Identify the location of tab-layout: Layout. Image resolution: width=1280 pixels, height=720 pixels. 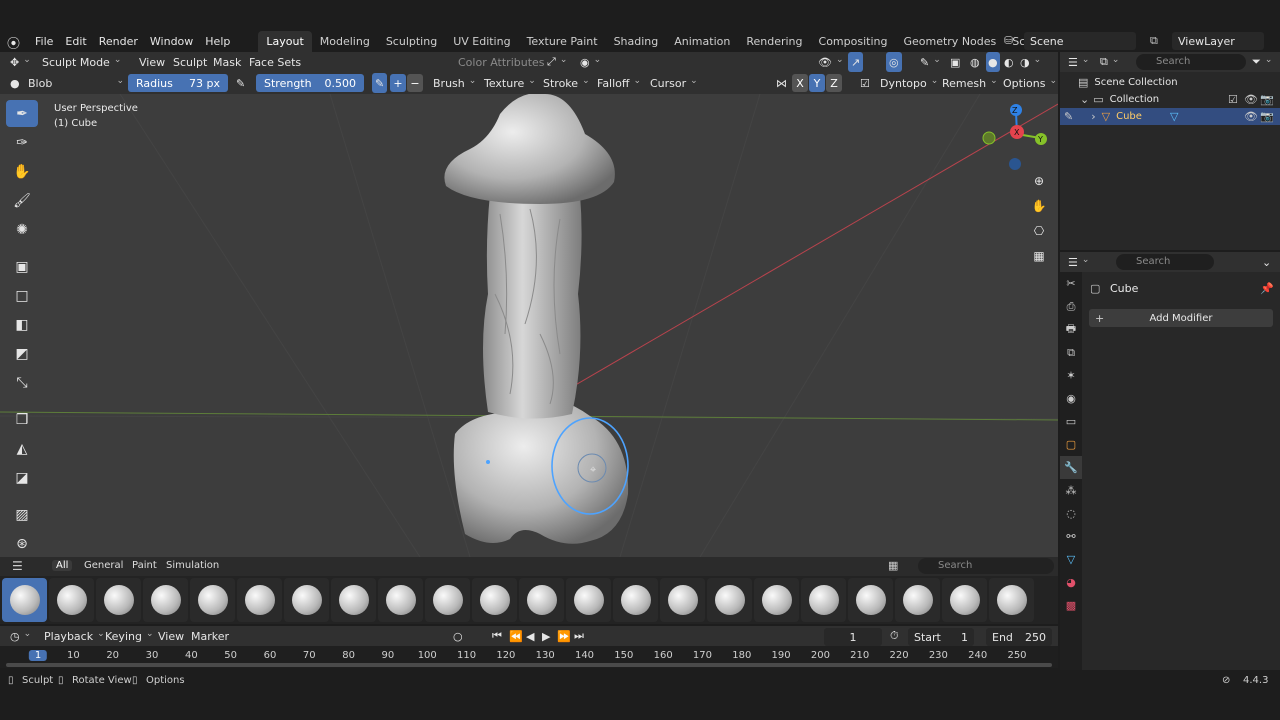
(285, 41).